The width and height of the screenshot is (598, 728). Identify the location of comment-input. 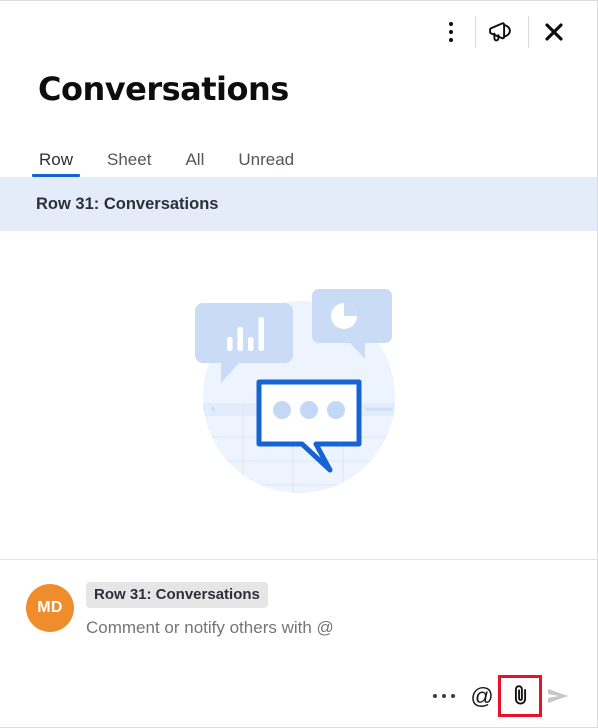
(330, 628).